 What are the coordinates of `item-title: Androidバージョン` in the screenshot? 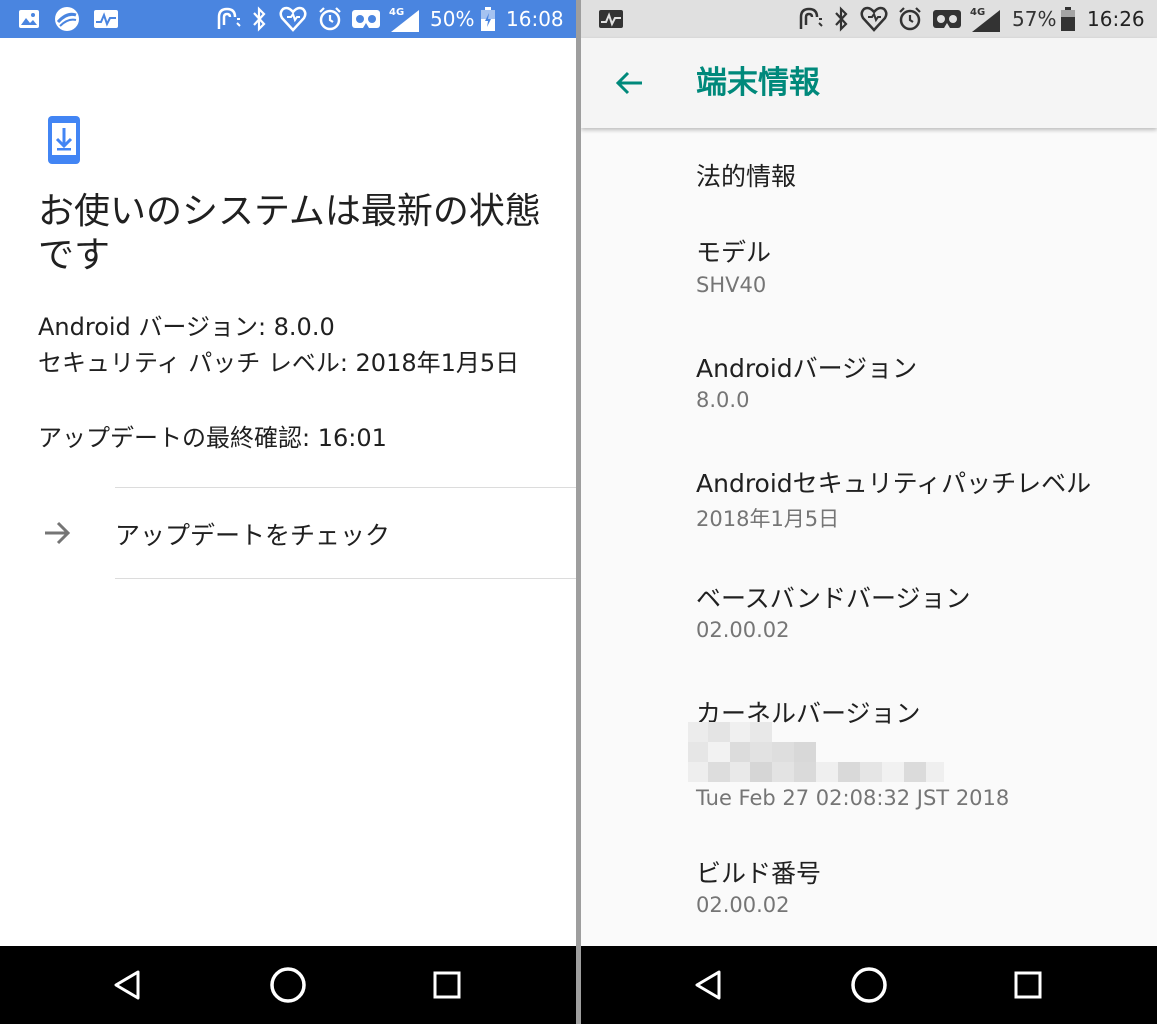 It's located at (807, 368).